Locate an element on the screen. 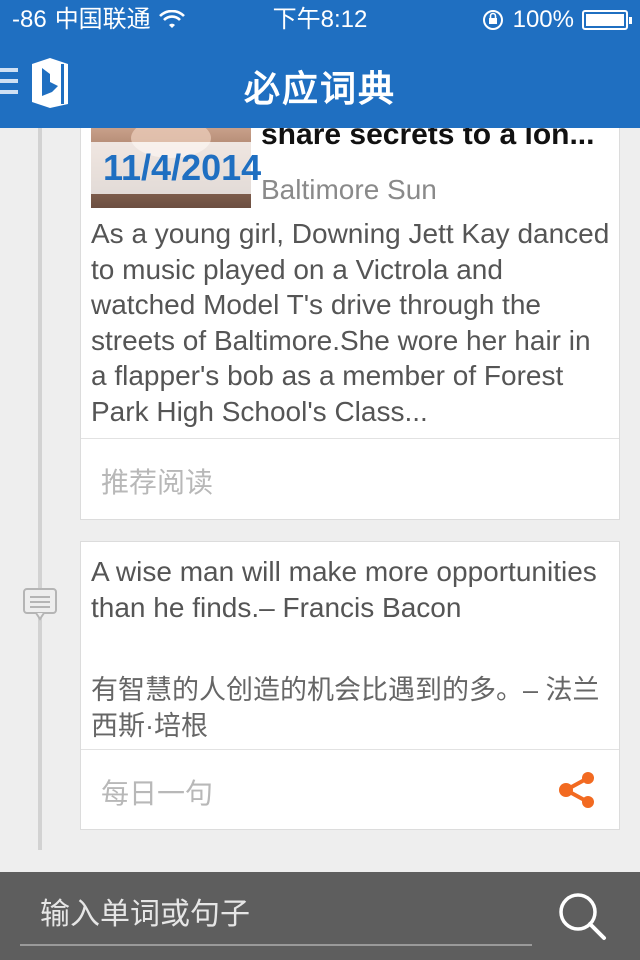  battery-icon is located at coordinates (607, 20).